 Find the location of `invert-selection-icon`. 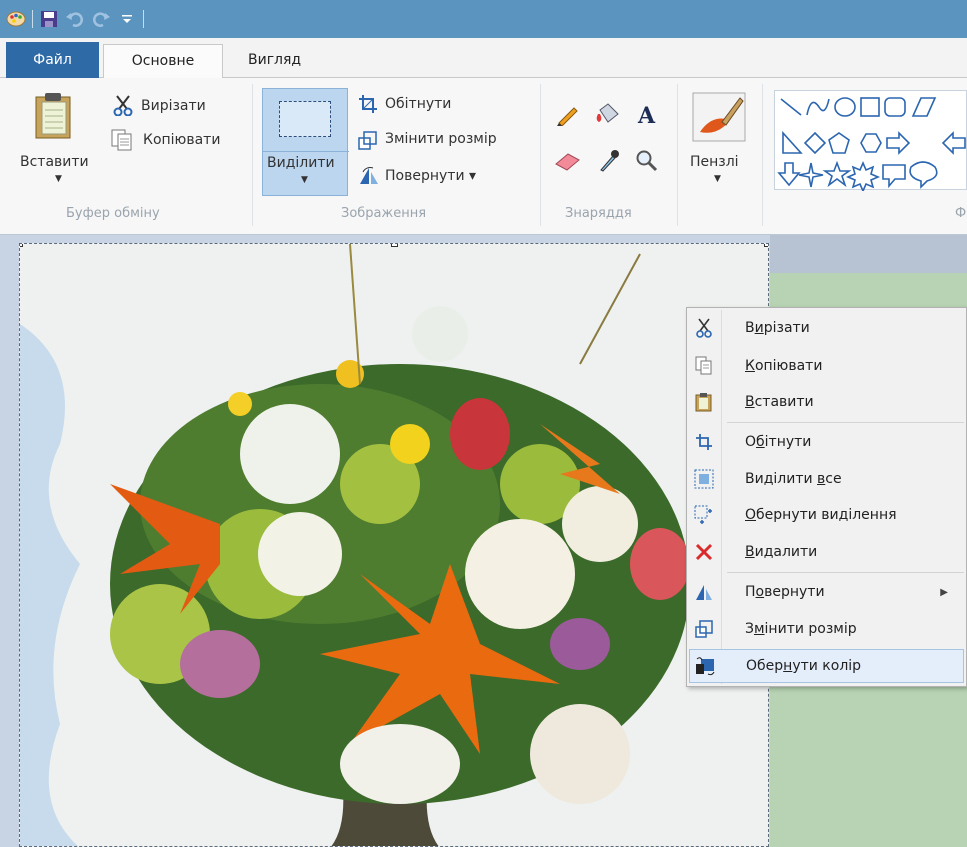

invert-selection-icon is located at coordinates (704, 515).